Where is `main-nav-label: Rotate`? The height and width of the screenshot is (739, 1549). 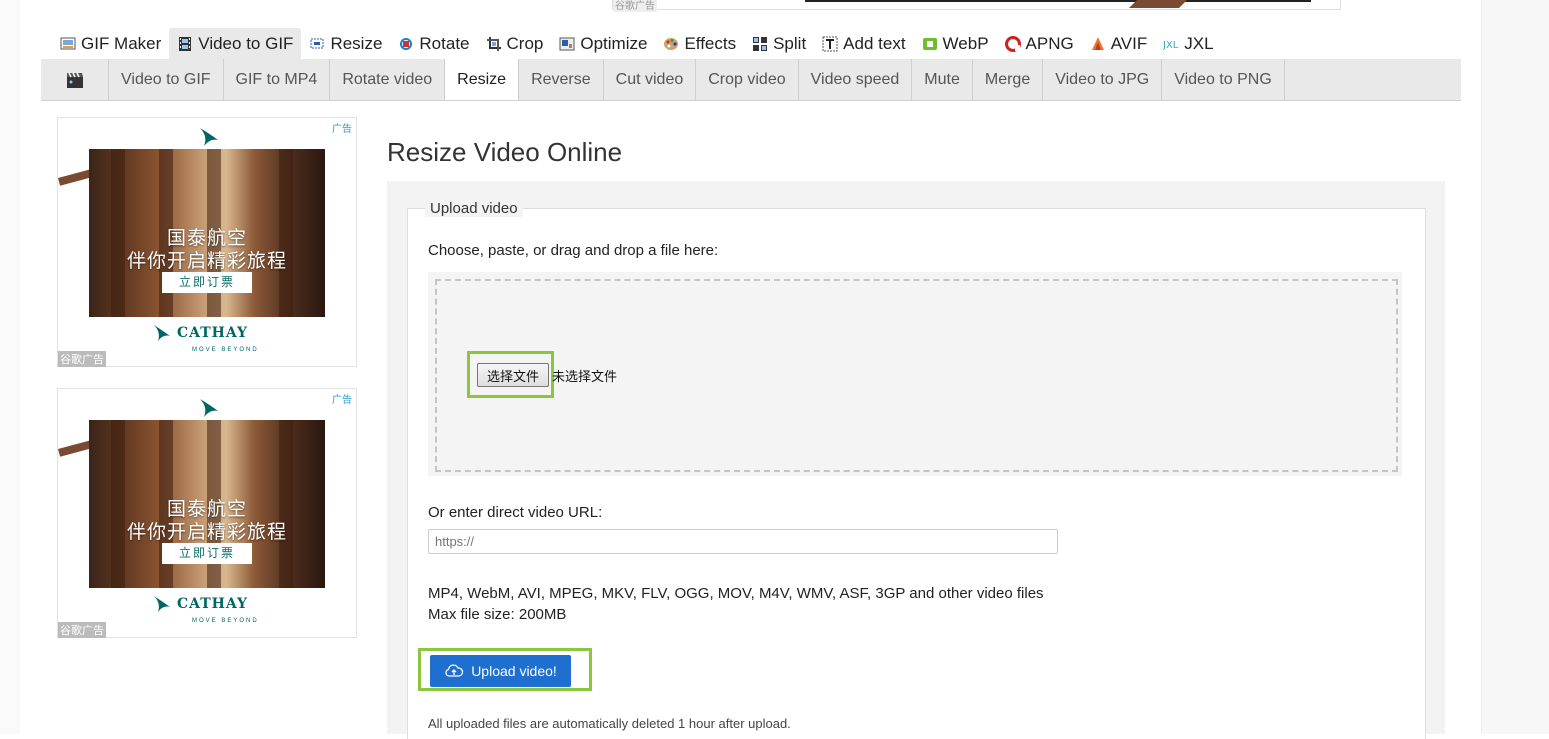 main-nav-label: Rotate is located at coordinates (444, 43).